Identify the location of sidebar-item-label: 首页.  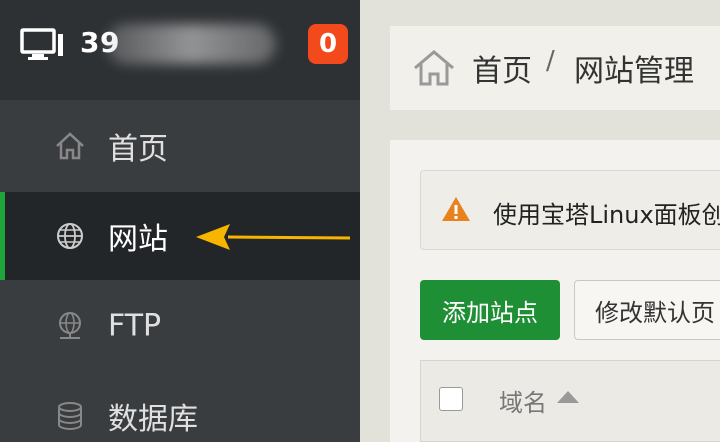
(138, 149).